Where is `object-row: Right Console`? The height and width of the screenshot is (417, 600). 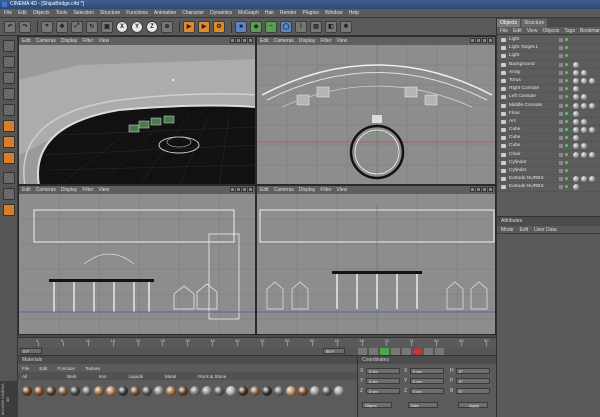 object-row: Right Console is located at coordinates (548, 89).